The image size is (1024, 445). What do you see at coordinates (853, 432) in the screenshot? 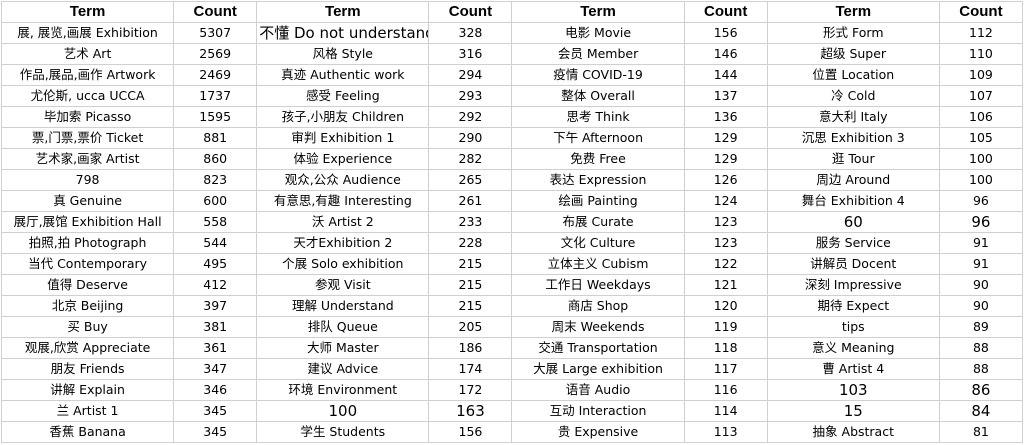
I see `term-cell: 抽象 Abstract` at bounding box center [853, 432].